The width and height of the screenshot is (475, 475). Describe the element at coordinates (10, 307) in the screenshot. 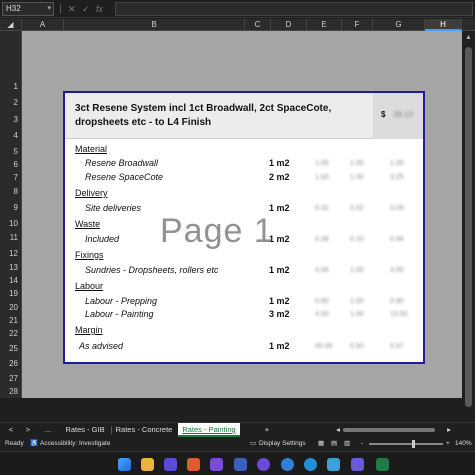

I see `row-header: 20` at that location.